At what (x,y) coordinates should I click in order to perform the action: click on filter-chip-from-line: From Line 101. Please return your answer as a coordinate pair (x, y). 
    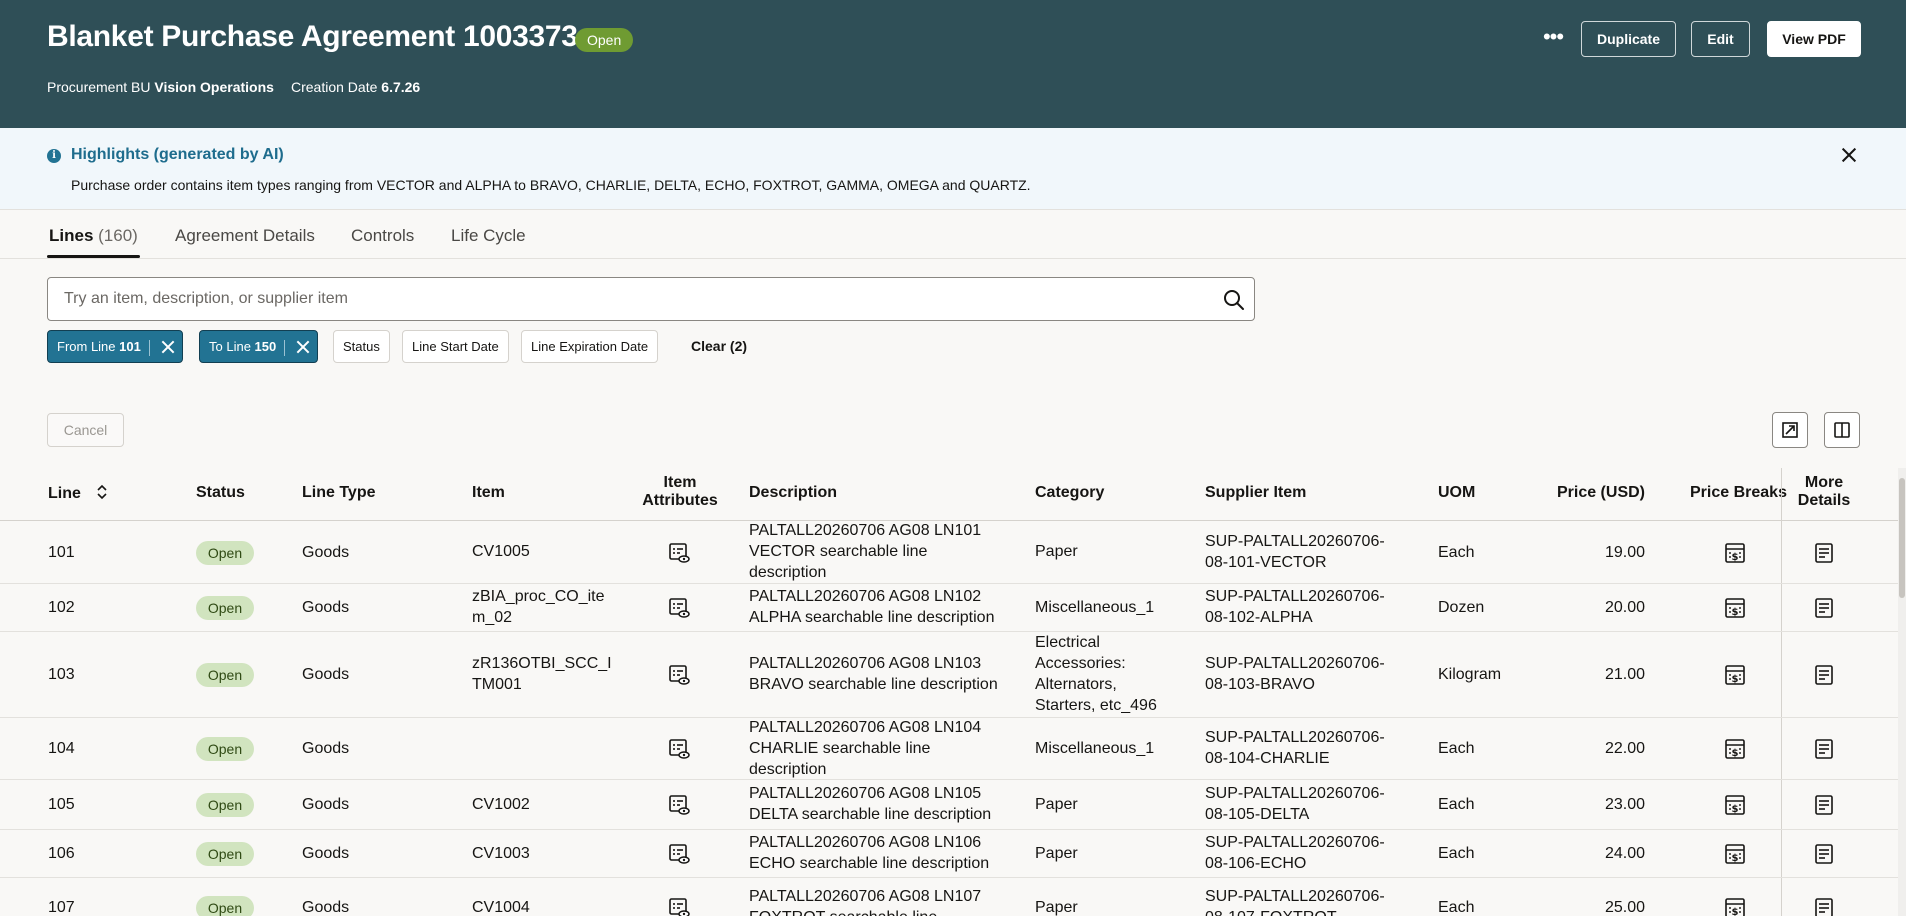
    Looking at the image, I should click on (115, 346).